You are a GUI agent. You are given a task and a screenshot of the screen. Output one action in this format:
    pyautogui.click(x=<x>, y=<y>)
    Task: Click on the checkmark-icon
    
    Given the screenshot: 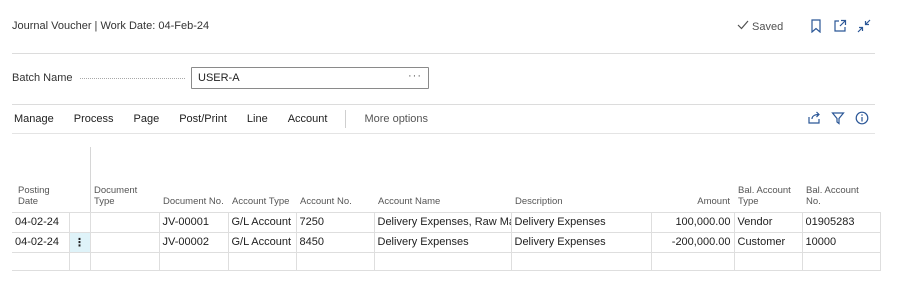 What is the action you would take?
    pyautogui.click(x=743, y=26)
    